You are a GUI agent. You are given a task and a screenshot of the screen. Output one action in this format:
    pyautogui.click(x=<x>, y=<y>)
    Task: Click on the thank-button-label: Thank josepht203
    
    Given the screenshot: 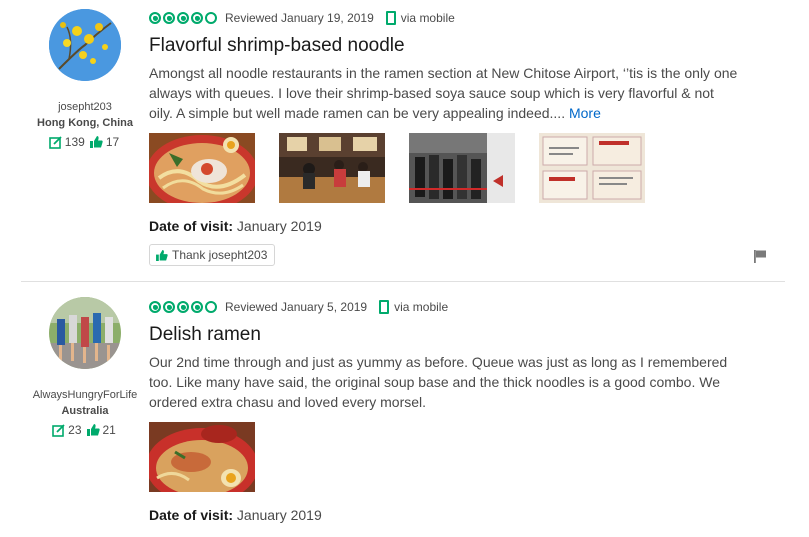 What is the action you would take?
    pyautogui.click(x=220, y=255)
    